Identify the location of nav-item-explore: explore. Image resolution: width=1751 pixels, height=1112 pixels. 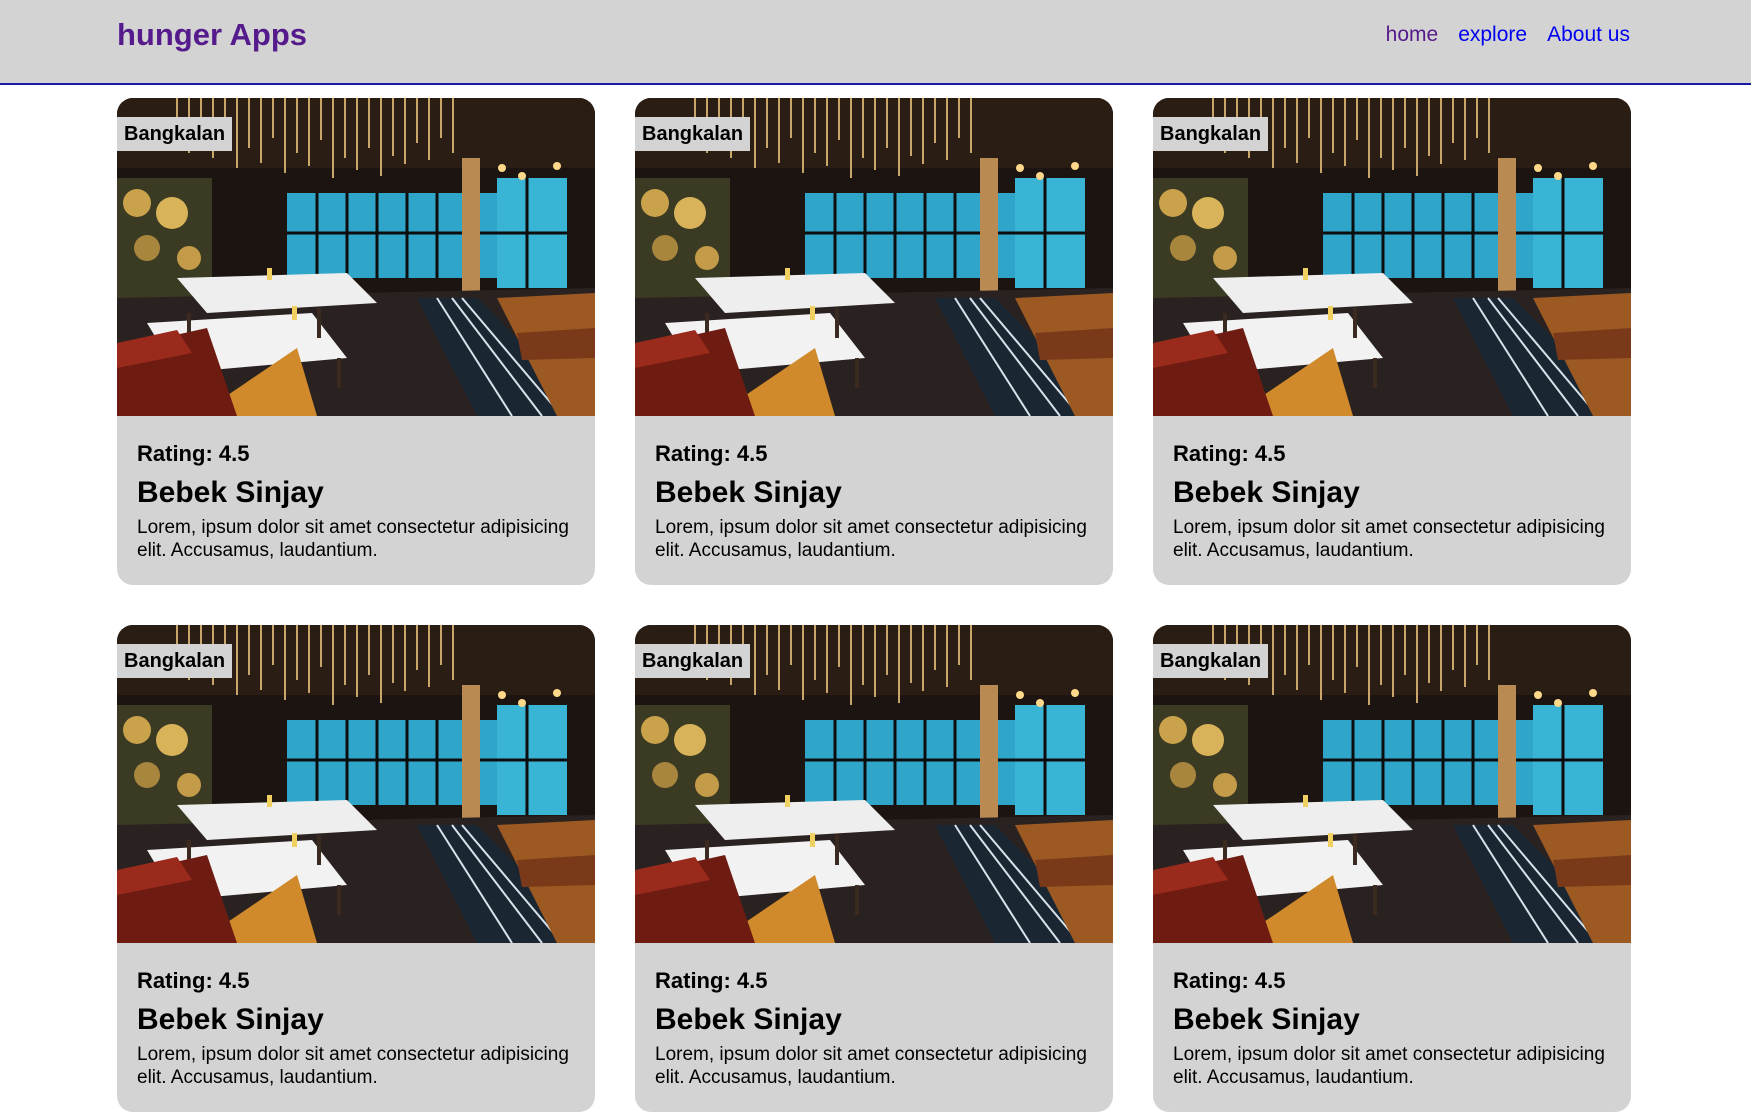
(1492, 35).